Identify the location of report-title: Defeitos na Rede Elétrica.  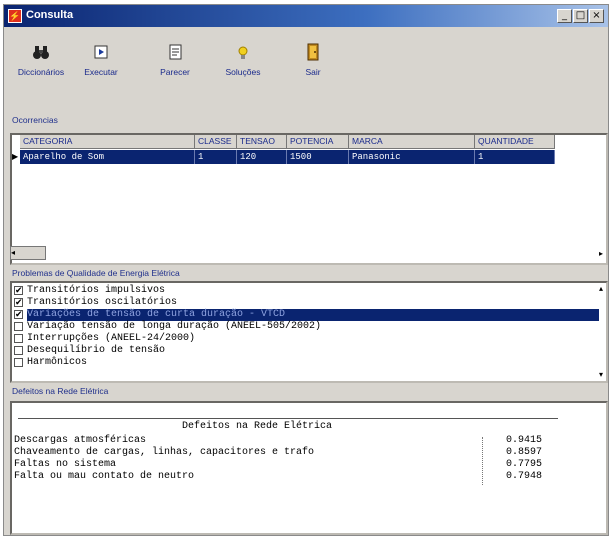
(257, 426).